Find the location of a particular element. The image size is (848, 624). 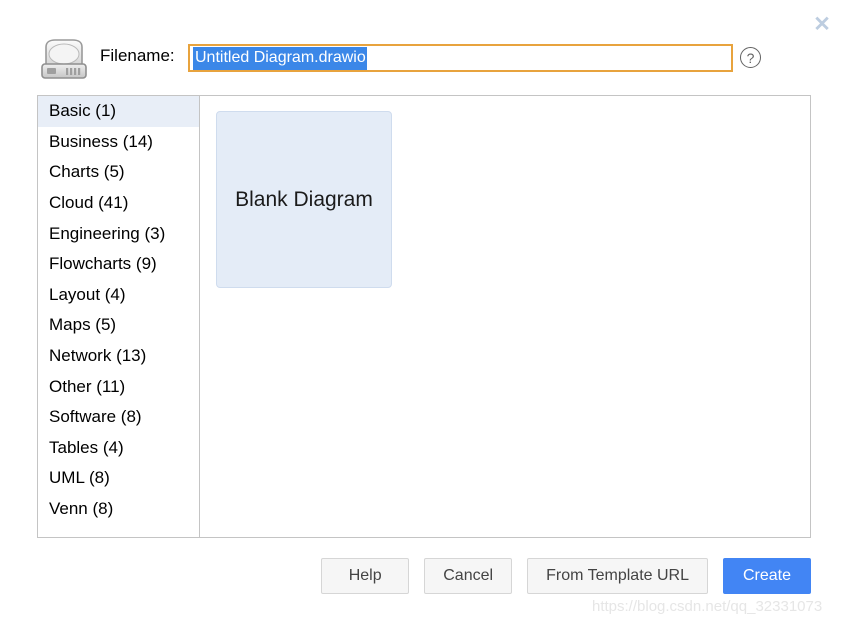

sidebar-item-engineering: Engineering (3) is located at coordinates (118, 233).